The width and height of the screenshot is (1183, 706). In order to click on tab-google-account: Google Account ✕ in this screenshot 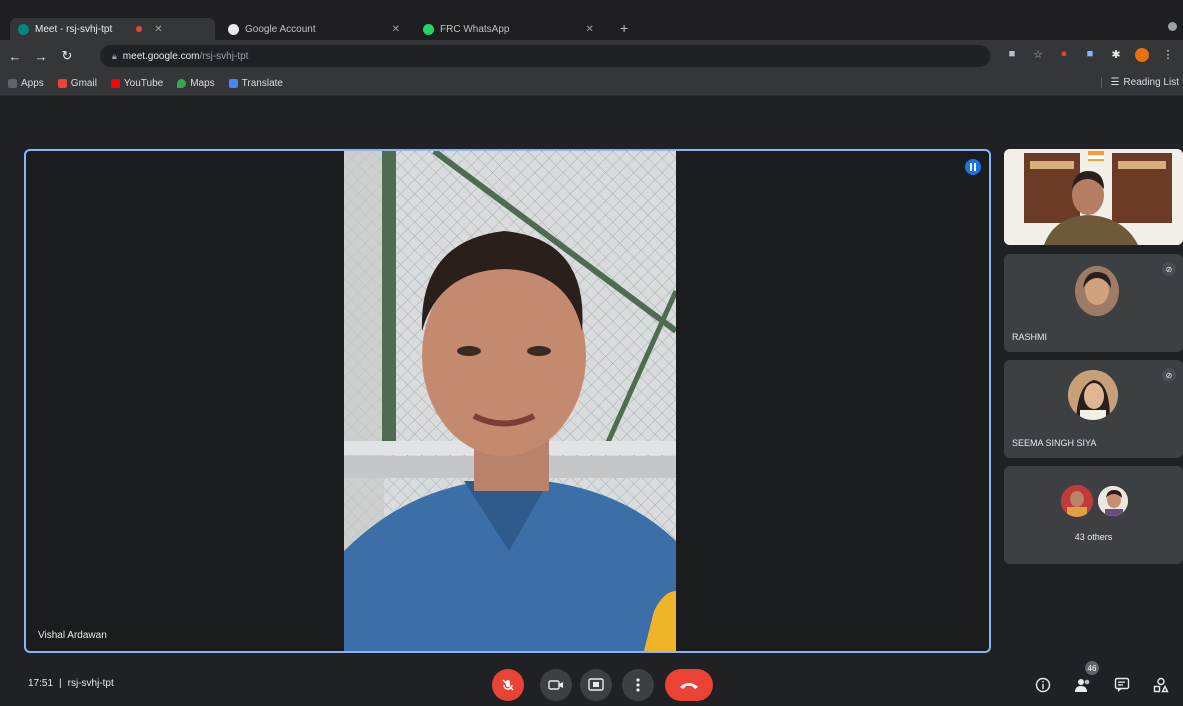, I will do `click(315, 29)`.